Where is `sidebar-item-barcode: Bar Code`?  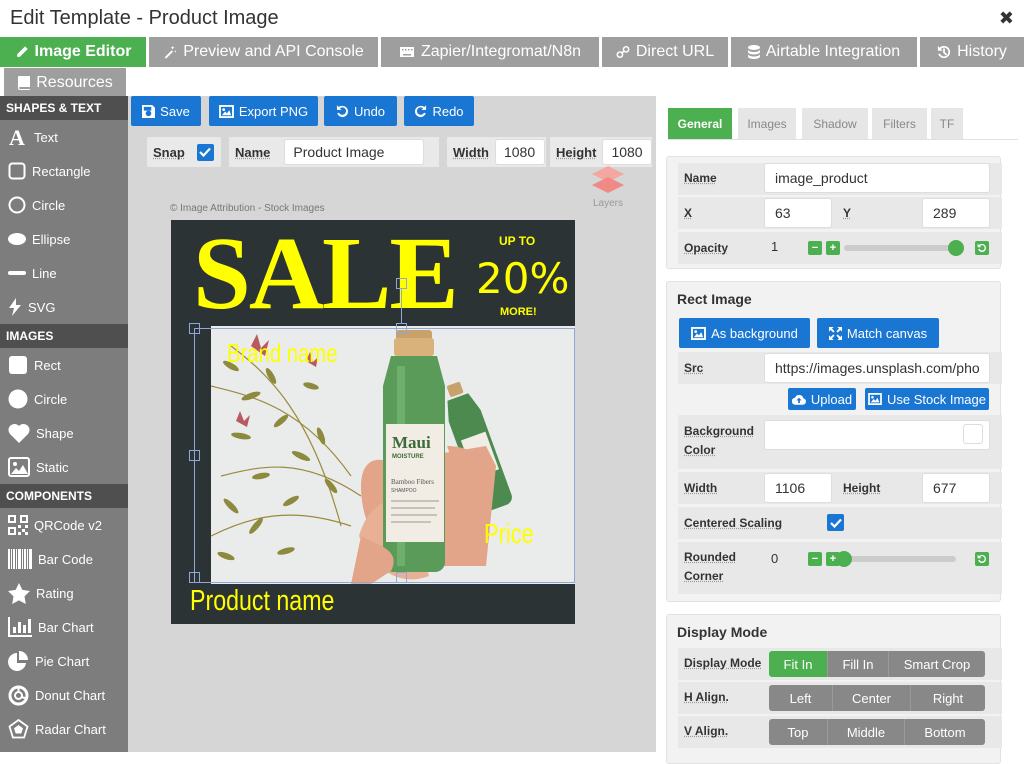
sidebar-item-barcode: Bar Code is located at coordinates (64, 559).